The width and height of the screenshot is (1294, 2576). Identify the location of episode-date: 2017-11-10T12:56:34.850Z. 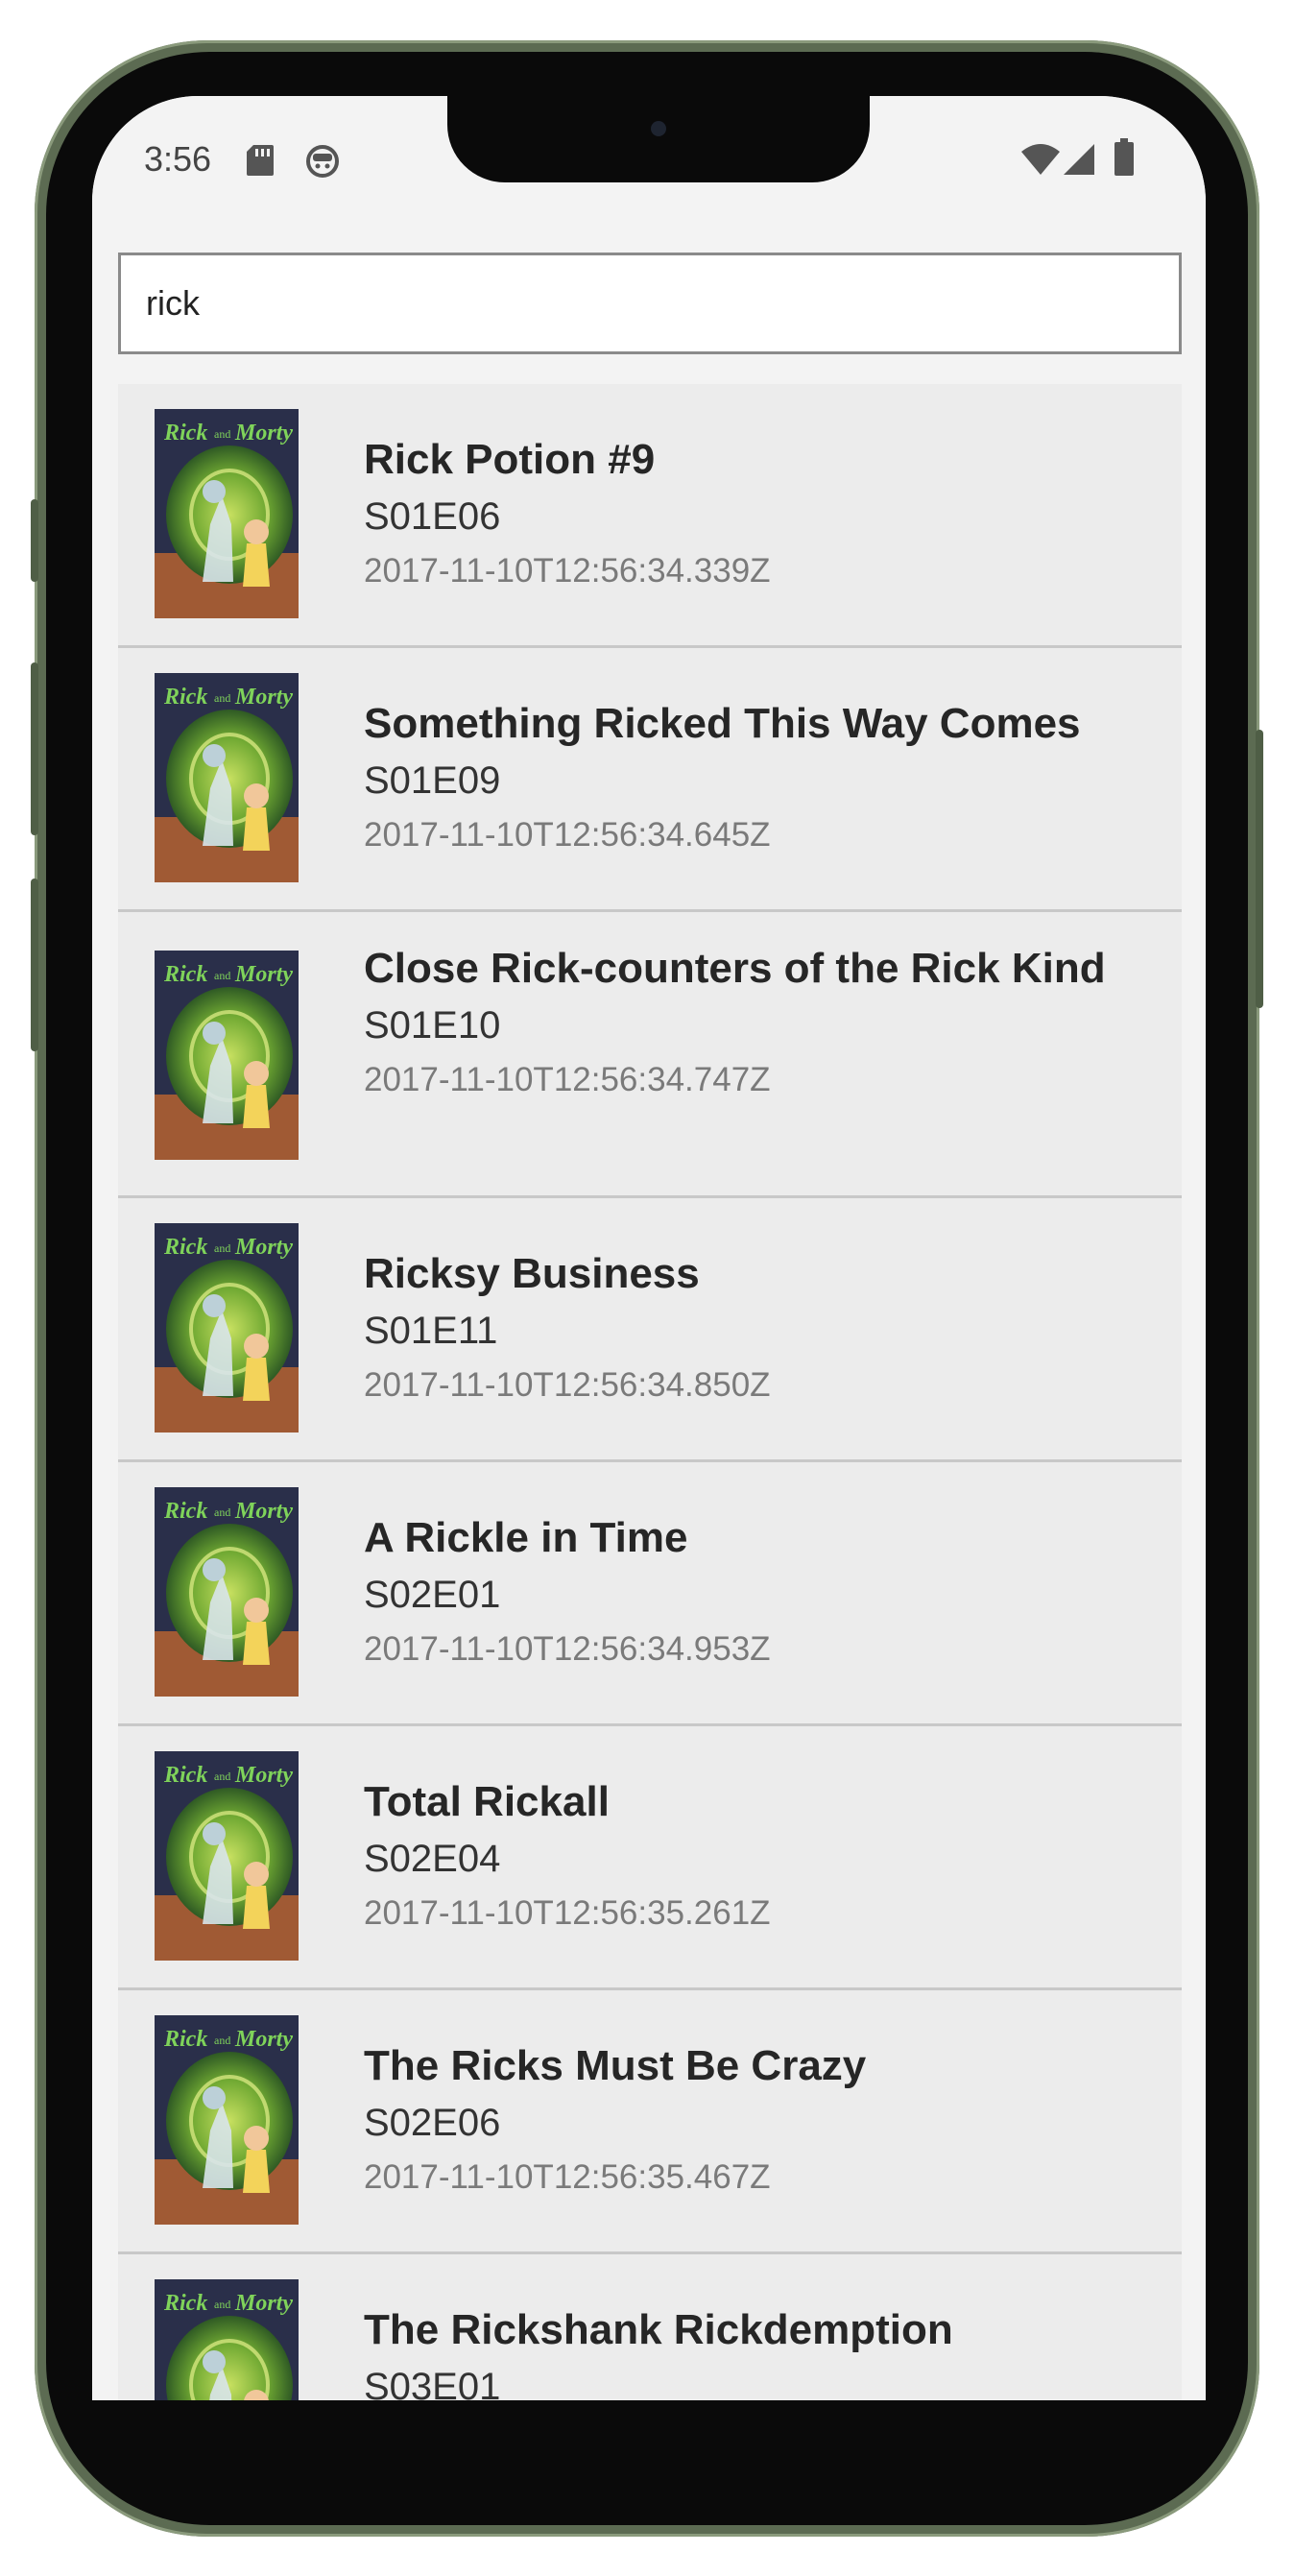
(567, 1385).